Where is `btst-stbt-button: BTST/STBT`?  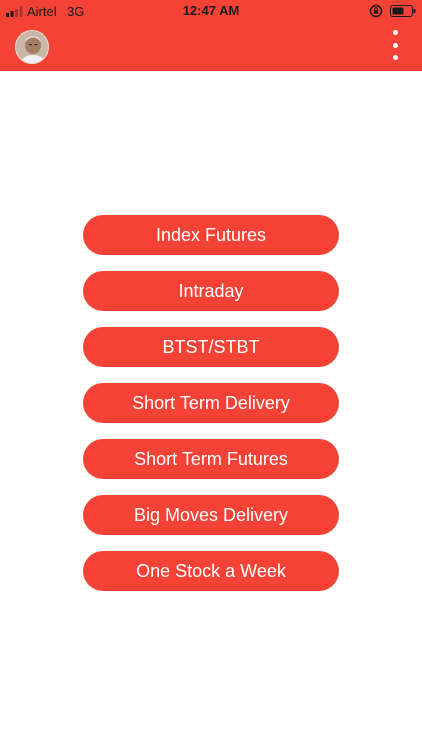
btst-stbt-button: BTST/STBT is located at coordinates (211, 347).